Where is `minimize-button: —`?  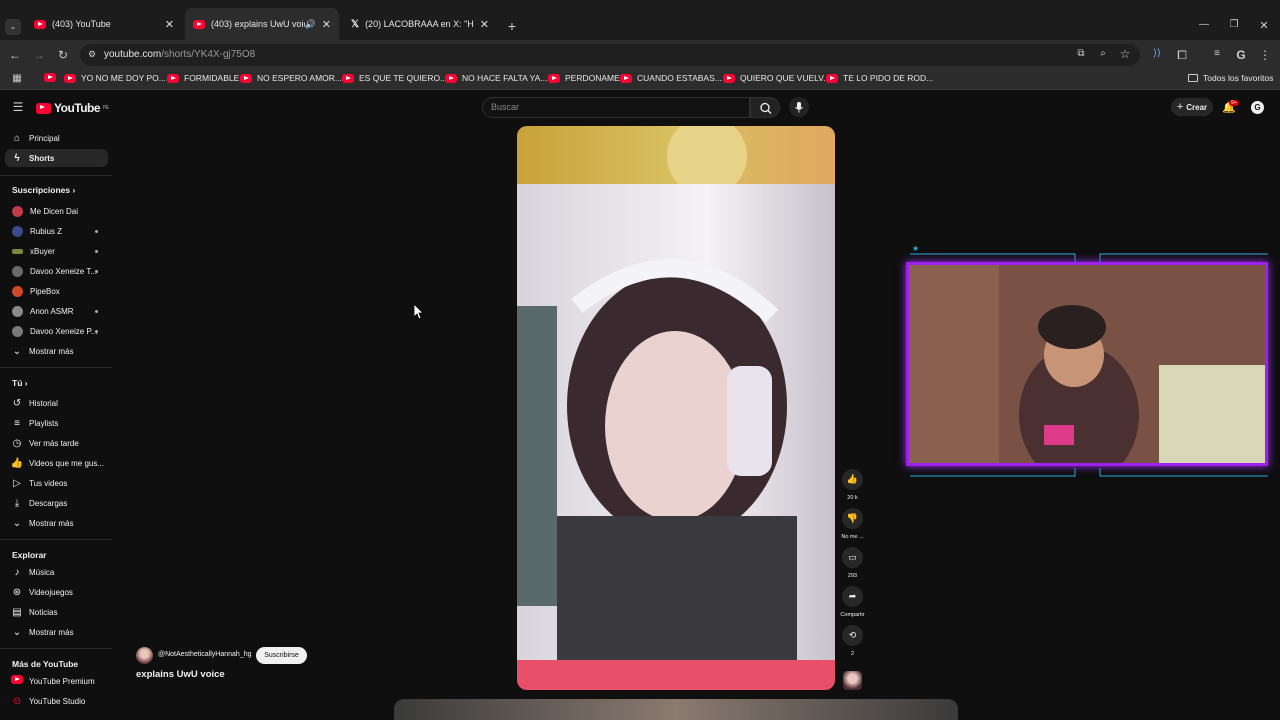 minimize-button: — is located at coordinates (1204, 24).